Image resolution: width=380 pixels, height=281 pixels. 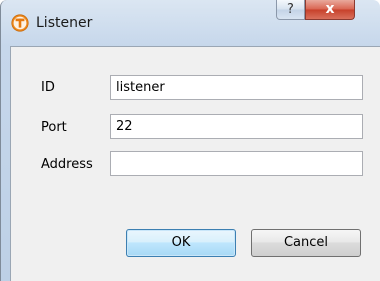 I want to click on id-field, so click(x=236, y=87).